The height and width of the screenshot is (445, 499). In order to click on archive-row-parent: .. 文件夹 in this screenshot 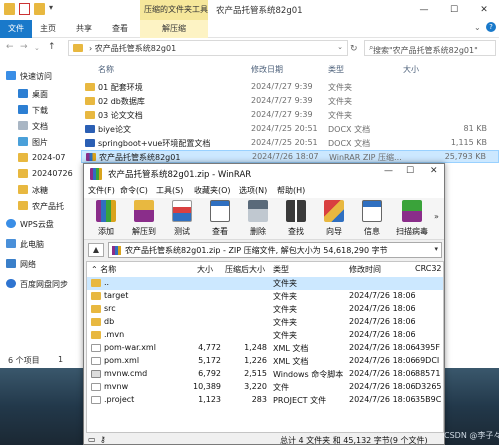, I will do `click(265, 283)`.